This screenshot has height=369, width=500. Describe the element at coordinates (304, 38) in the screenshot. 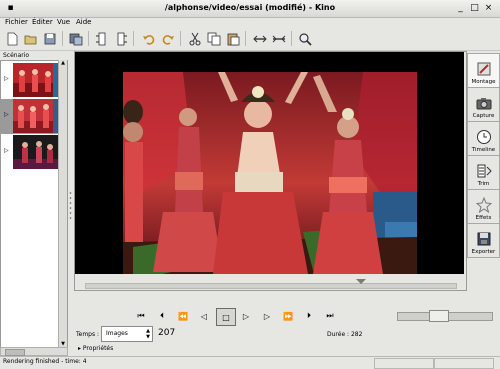

I see `zoom-icon` at that location.